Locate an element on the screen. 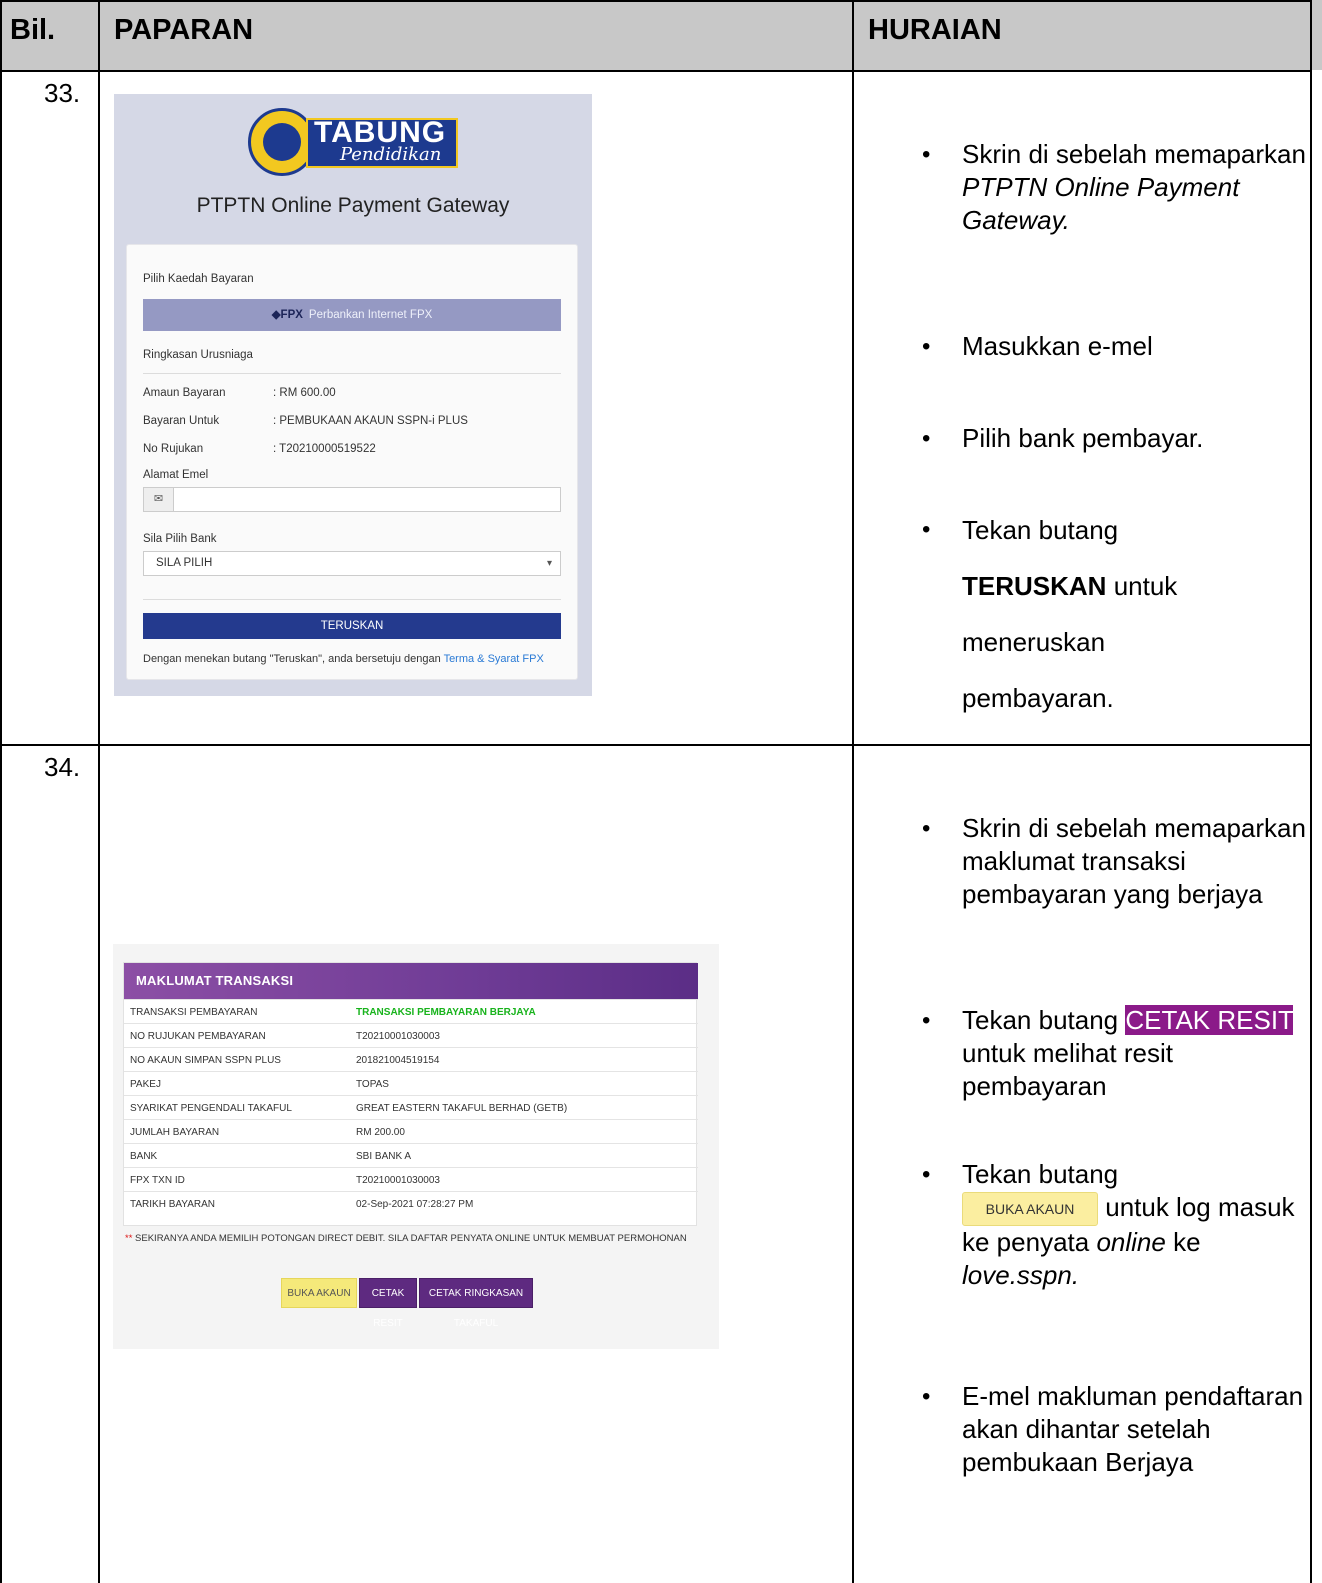 The image size is (1322, 1583). transaction-key: NO AKAUN SIMPAN SSPN PLUS is located at coordinates (205, 1060).